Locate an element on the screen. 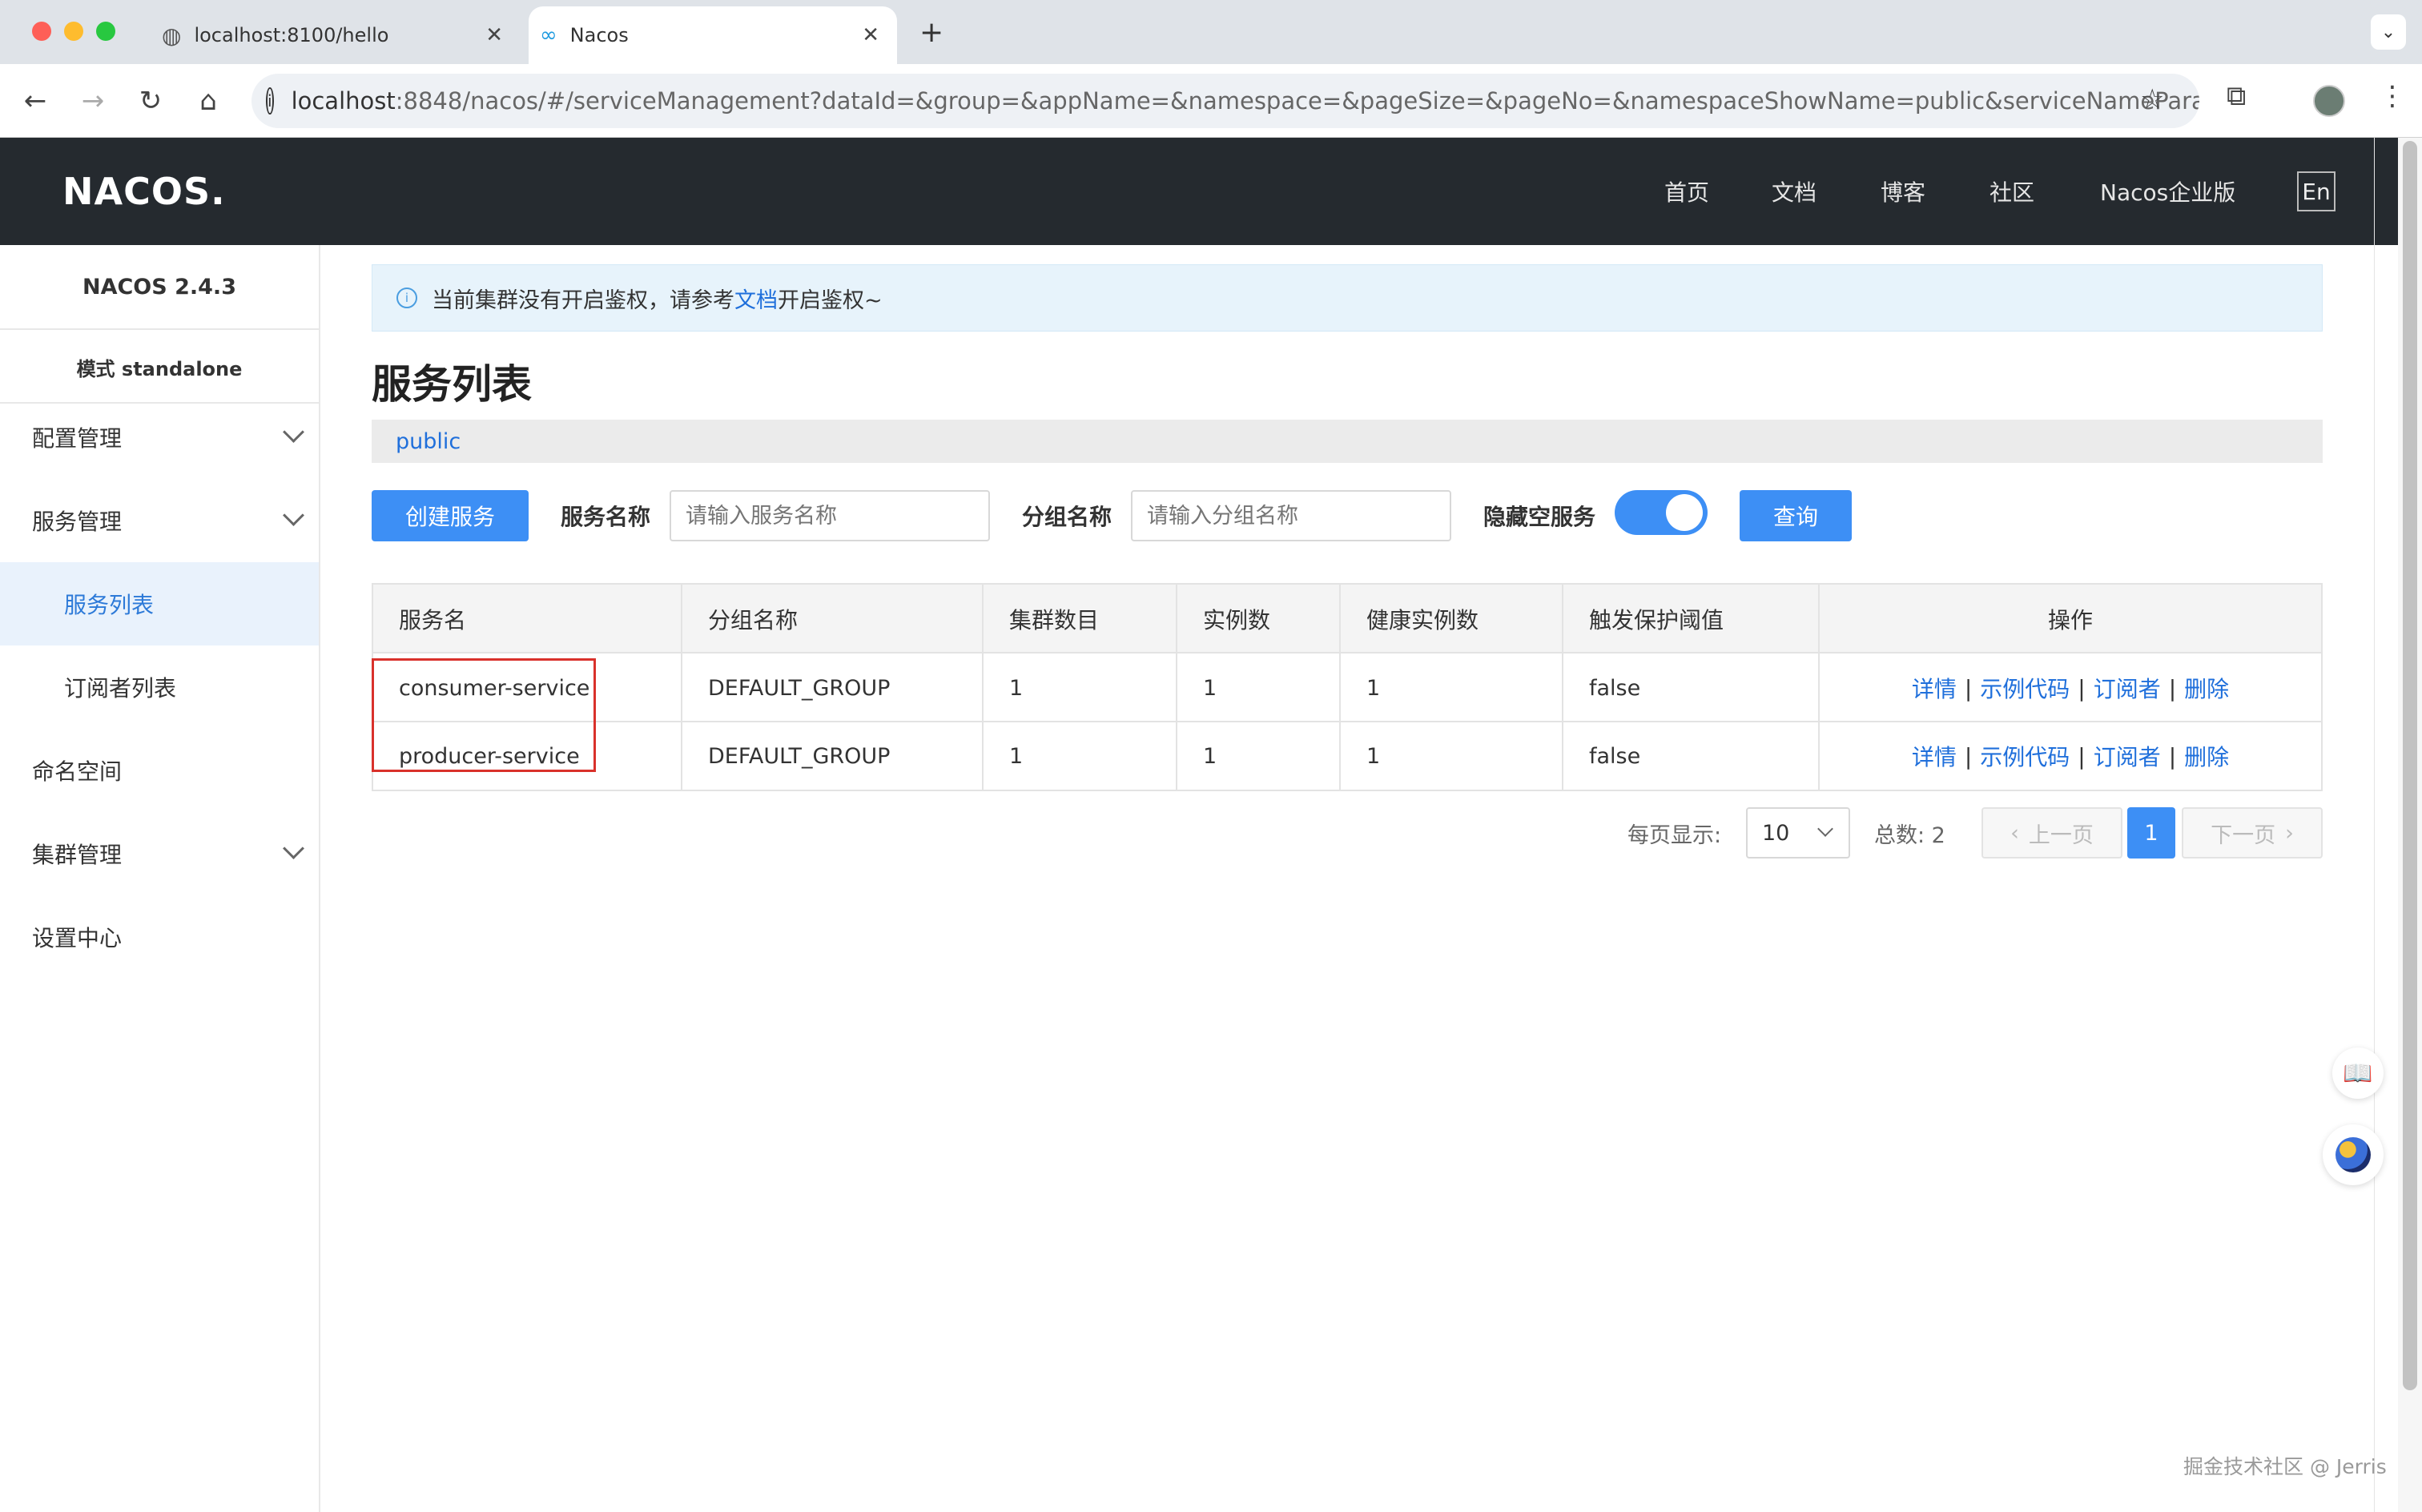 The height and width of the screenshot is (1512, 2422). assistant-avatar-icon is located at coordinates (2353, 1154).